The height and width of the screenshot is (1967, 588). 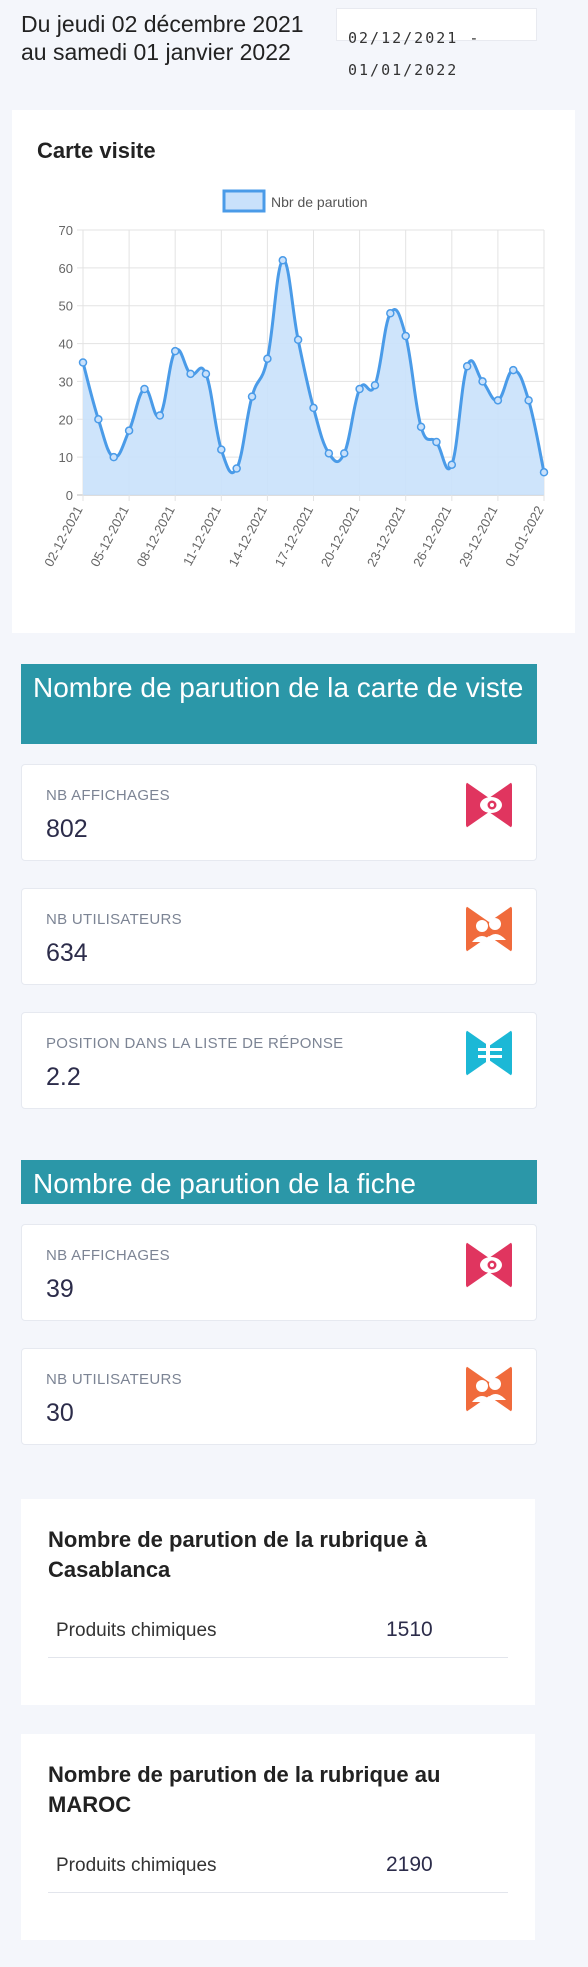 I want to click on stat-label: POSITION DANS LA LISTE DE RÉPONSE, so click(x=195, y=1043).